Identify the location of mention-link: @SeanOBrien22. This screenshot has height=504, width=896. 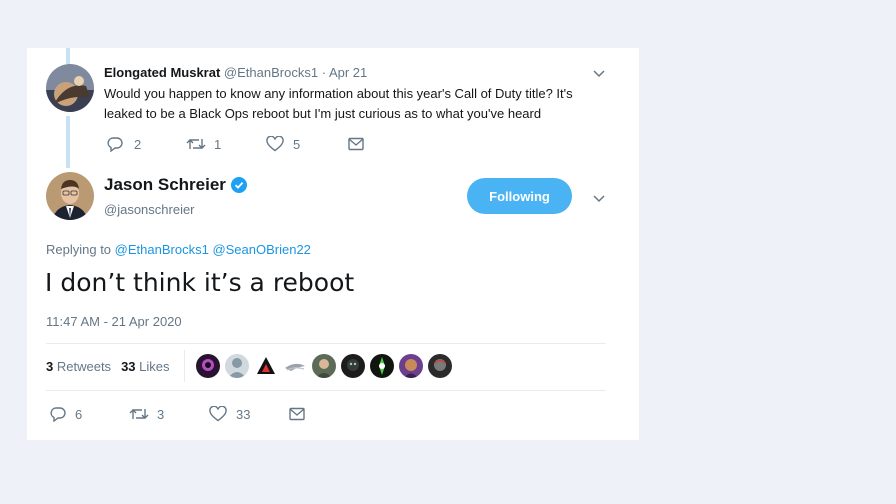
(261, 249).